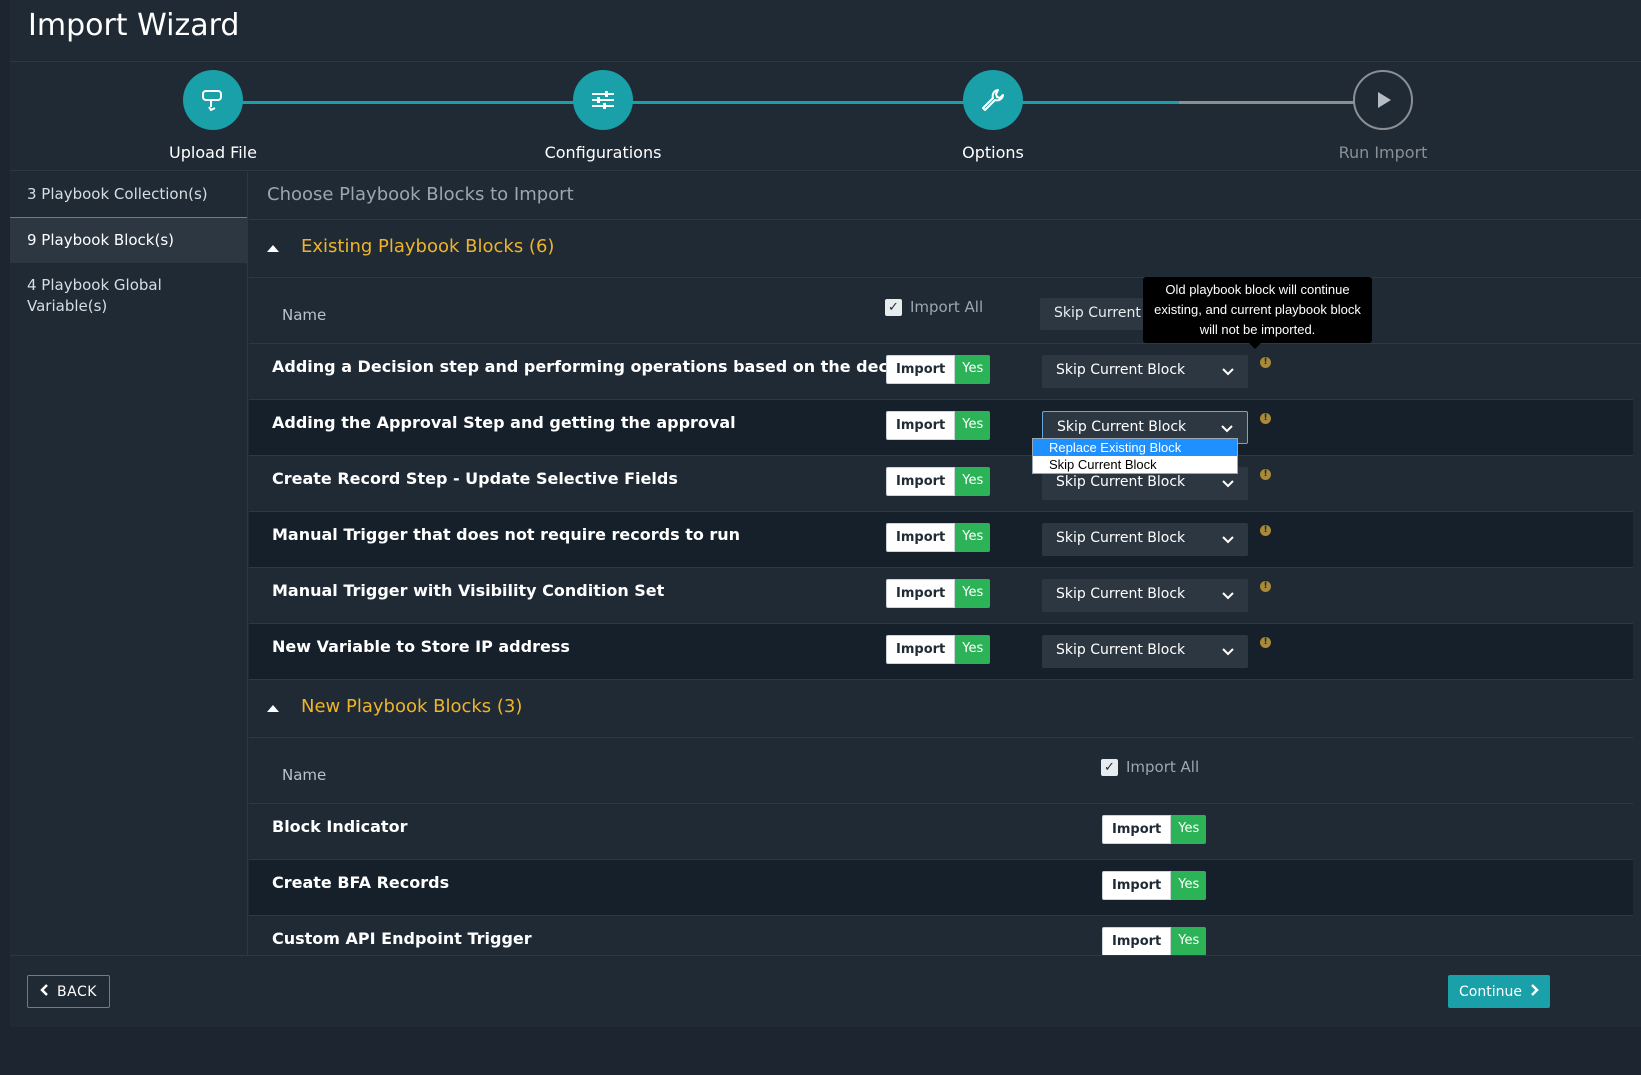  I want to click on continue-button: Continue, so click(1499, 991).